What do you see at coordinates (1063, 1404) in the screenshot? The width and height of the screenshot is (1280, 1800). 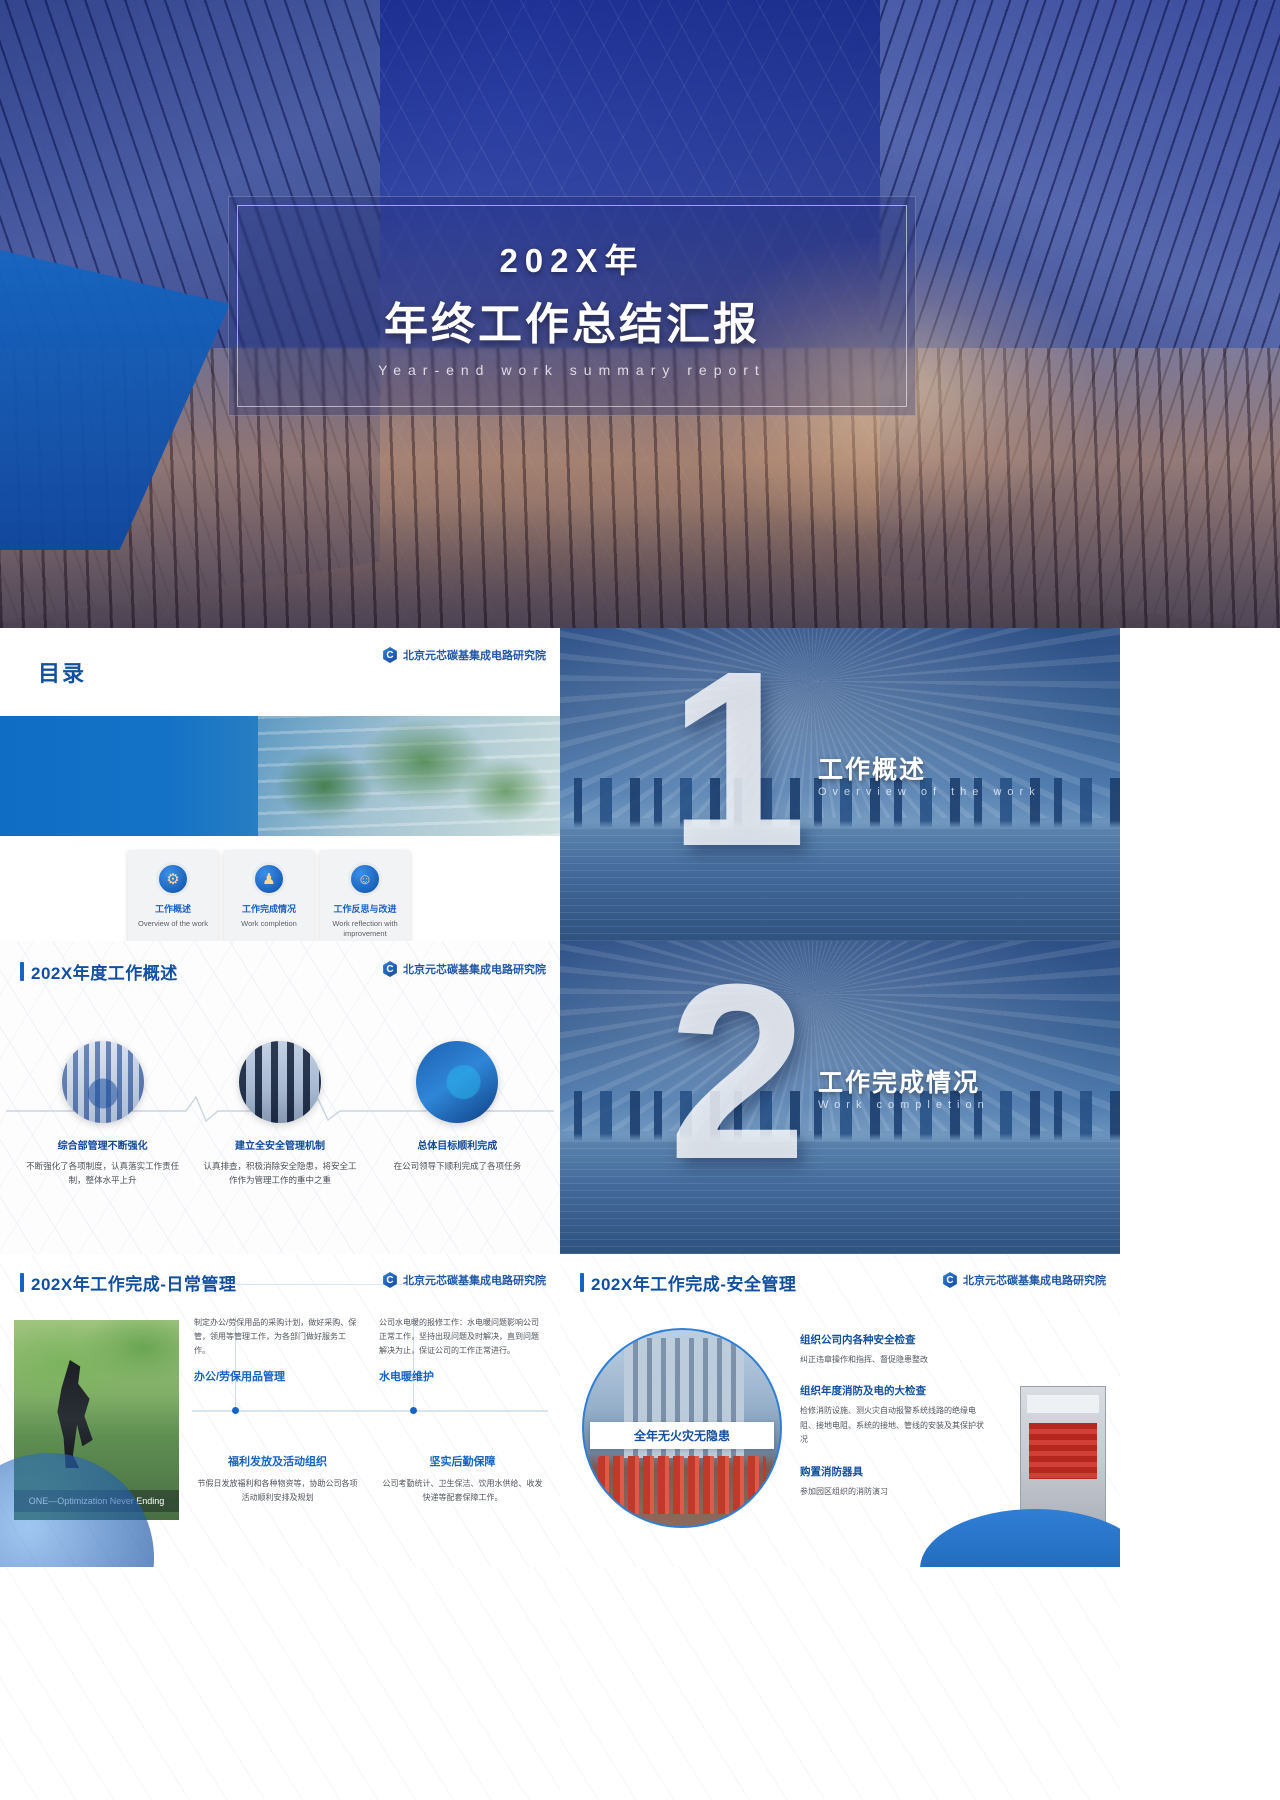 I see `cabinet-label` at bounding box center [1063, 1404].